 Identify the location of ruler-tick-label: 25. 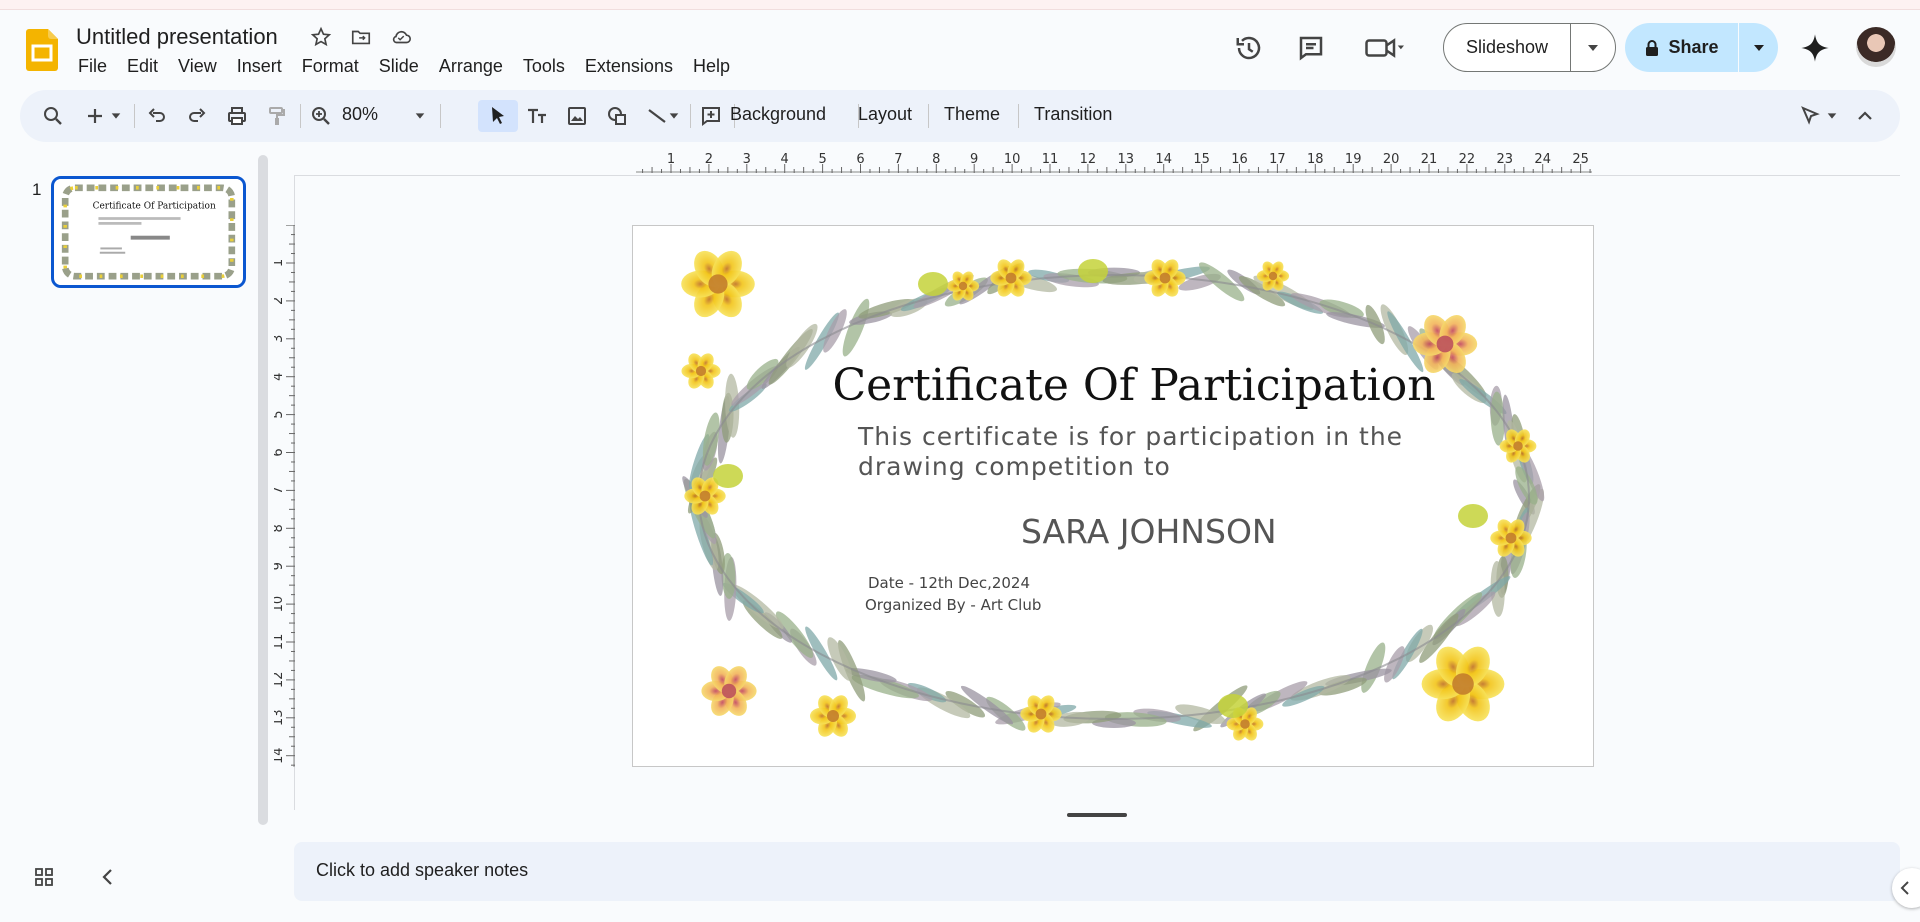
(1580, 159).